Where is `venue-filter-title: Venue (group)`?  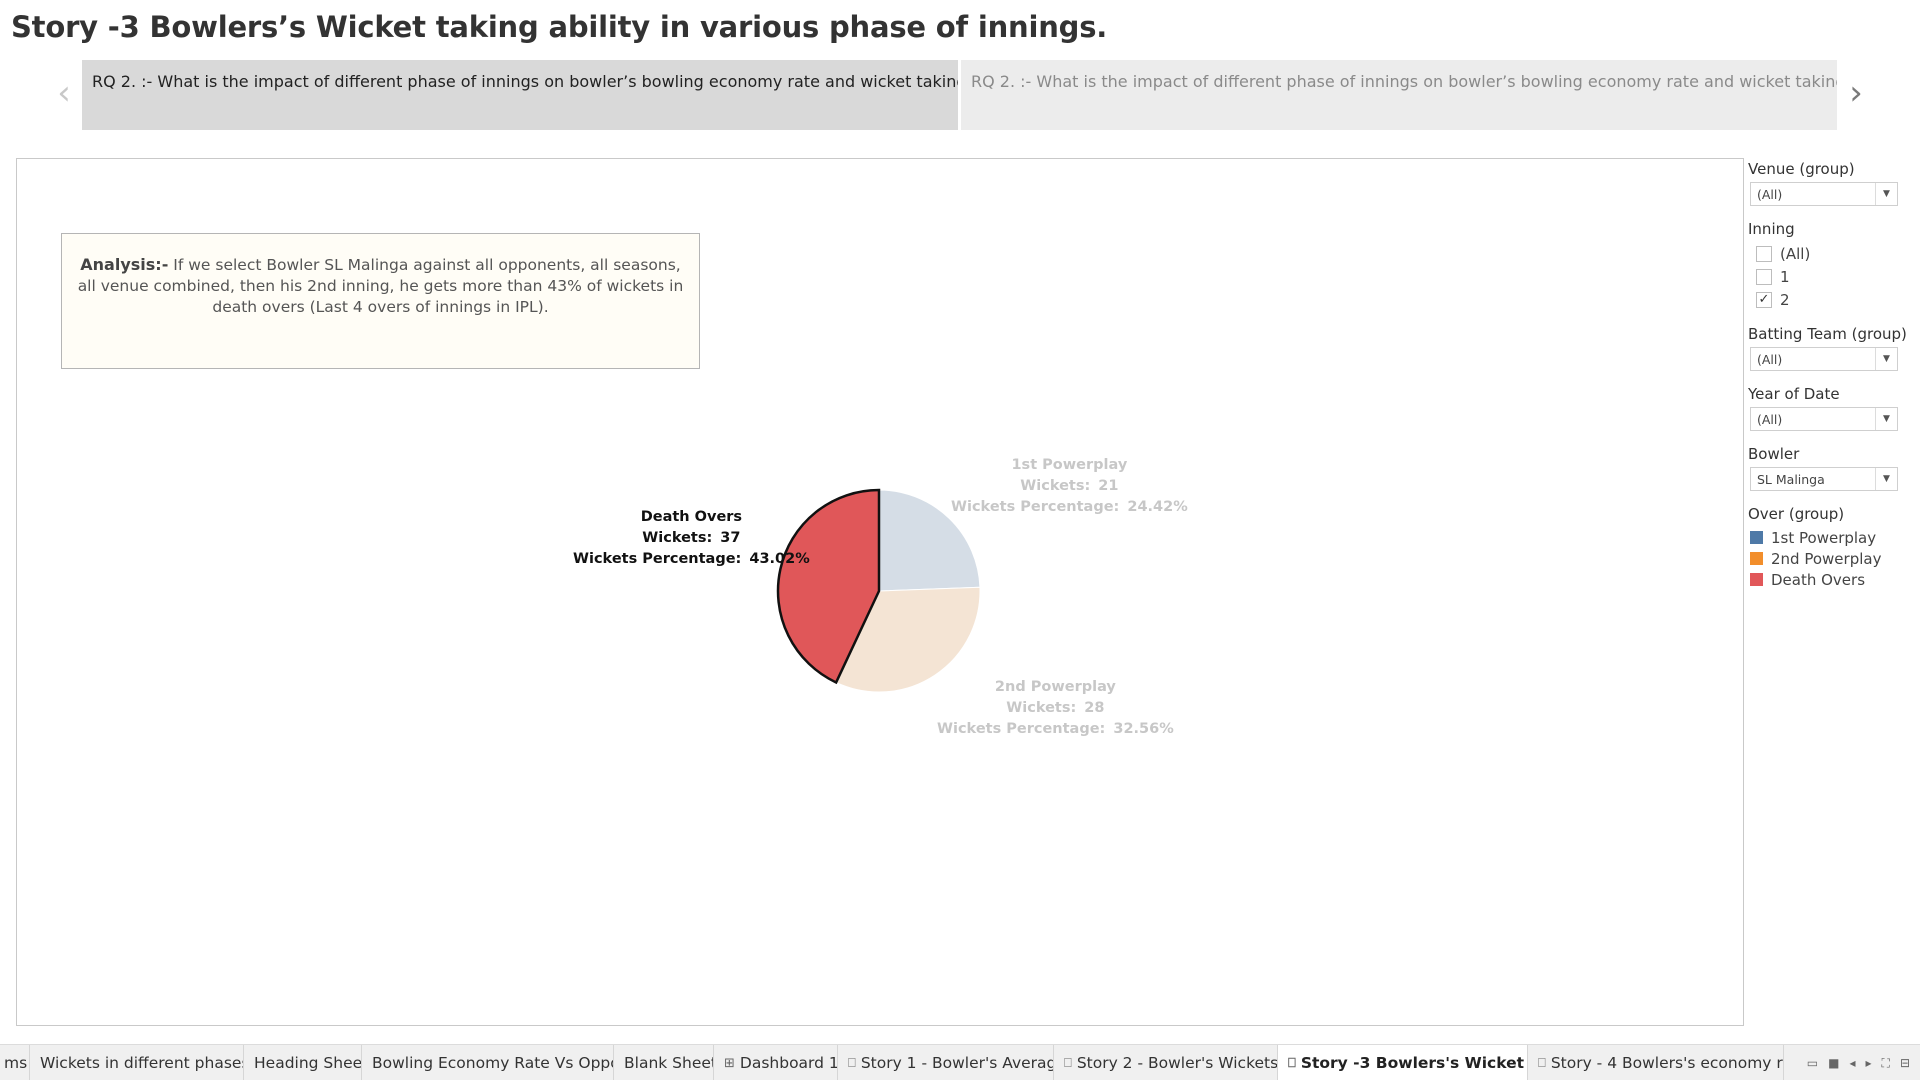
venue-filter-title: Venue (group) is located at coordinates (1801, 169).